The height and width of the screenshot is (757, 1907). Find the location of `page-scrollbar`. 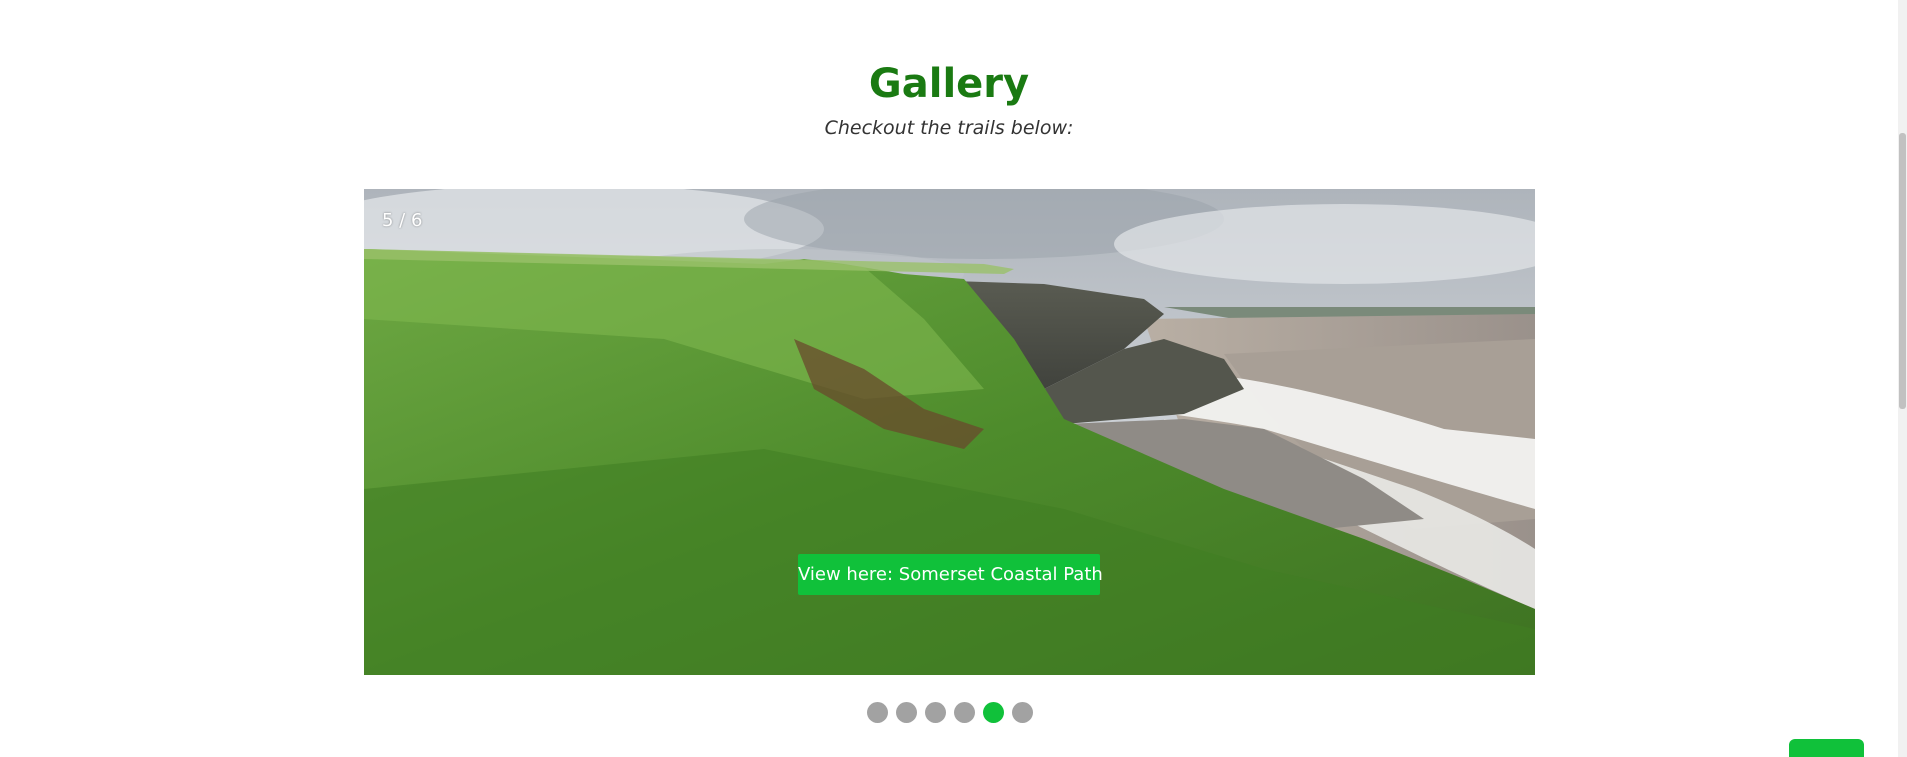

page-scrollbar is located at coordinates (1902, 378).